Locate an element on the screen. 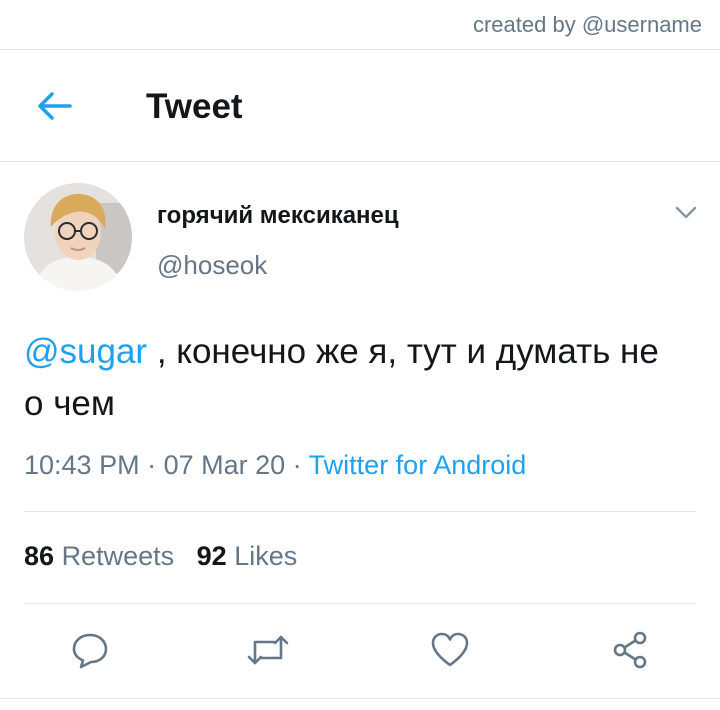 This screenshot has width=720, height=710. credit-bar: created by @username is located at coordinates (360, 25).